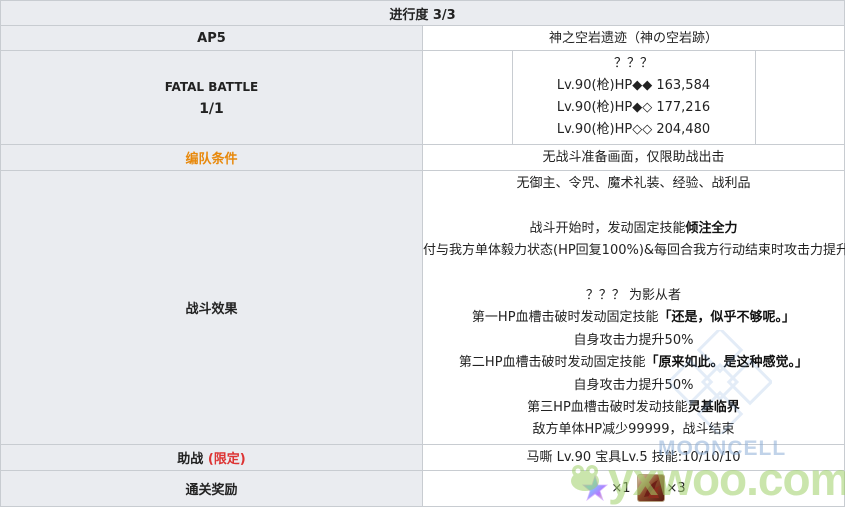 This screenshot has width=845, height=511. Describe the element at coordinates (634, 251) in the screenshot. I see `effect-guts-desc: 付与我方单体毅力状态(HP回复100%)&每回合我方行动结束时攻击力提升30%` at that location.